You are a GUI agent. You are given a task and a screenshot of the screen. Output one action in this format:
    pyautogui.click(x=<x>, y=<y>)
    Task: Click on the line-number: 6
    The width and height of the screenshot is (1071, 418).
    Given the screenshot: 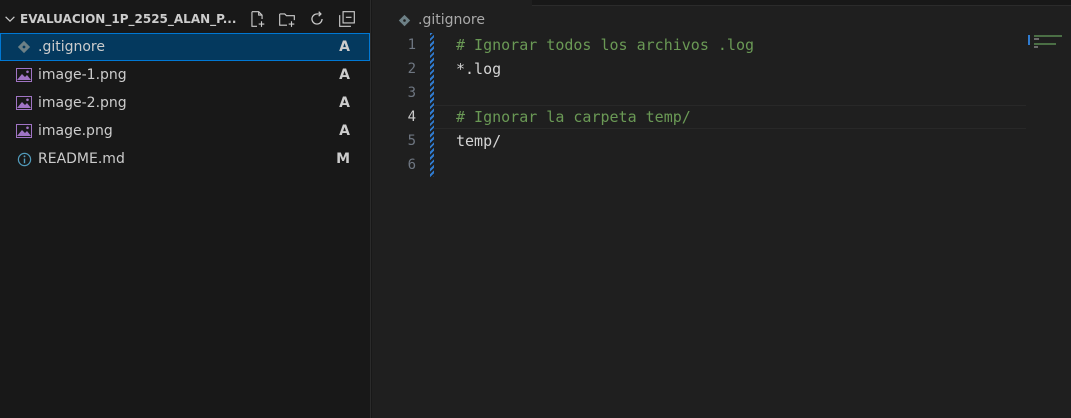 What is the action you would take?
    pyautogui.click(x=411, y=165)
    